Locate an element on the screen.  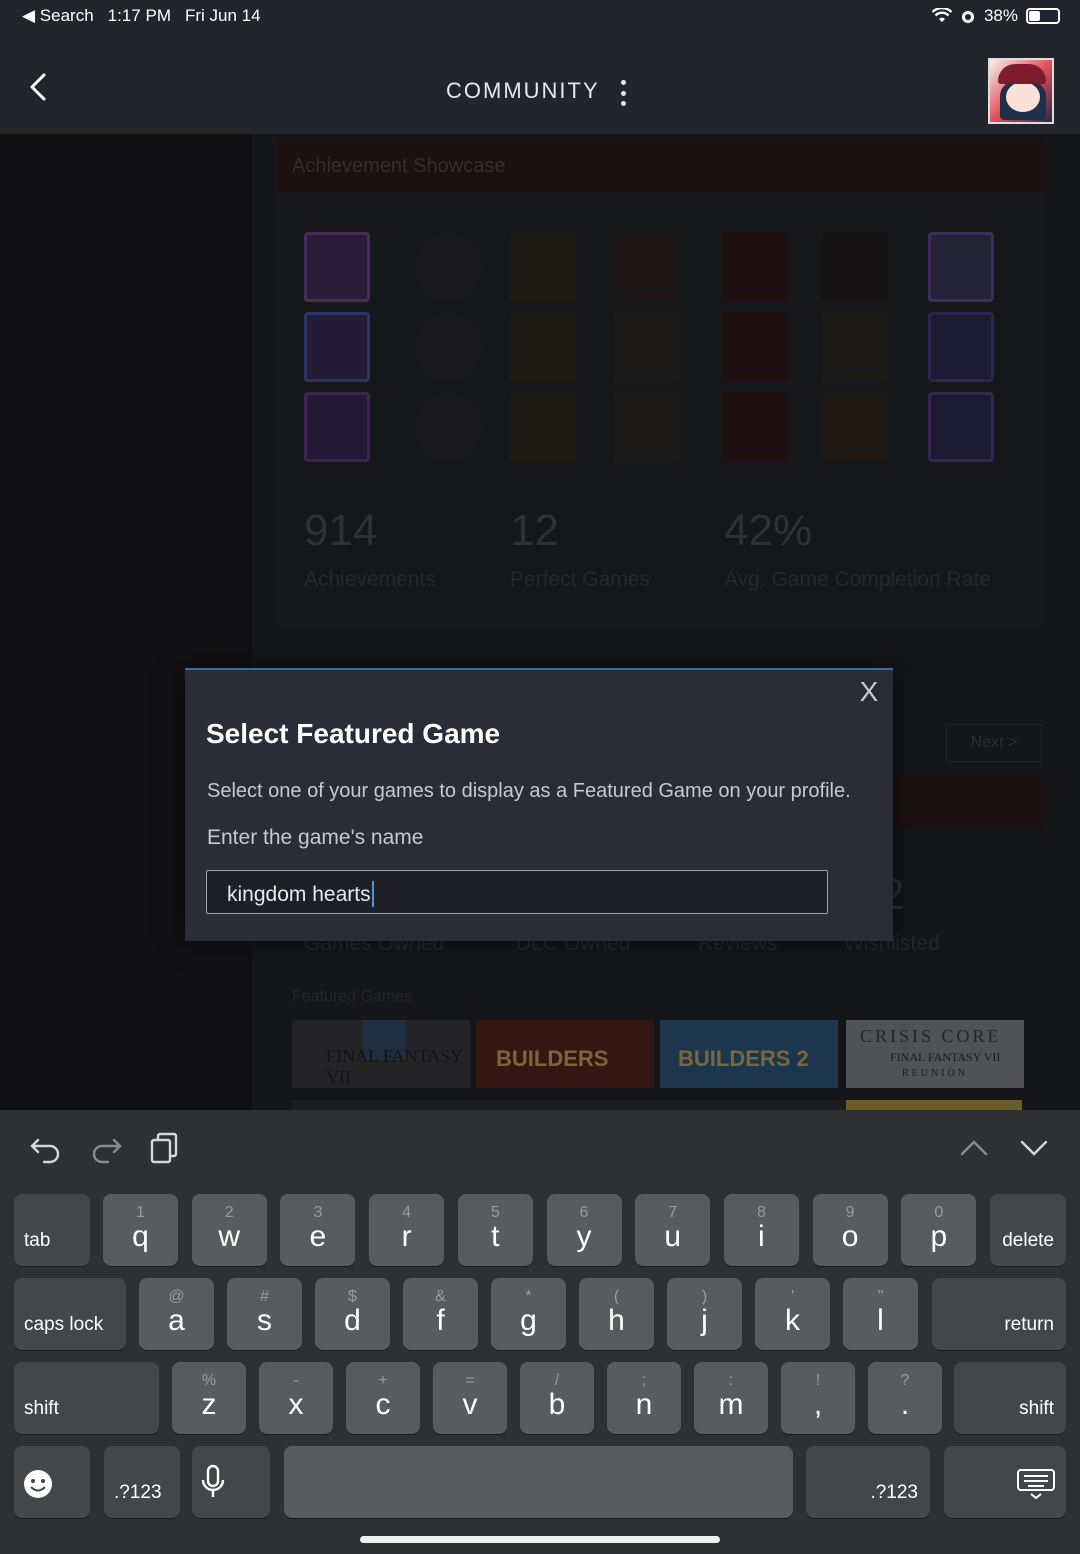
key-primary-label: q is located at coordinates (140, 1236).